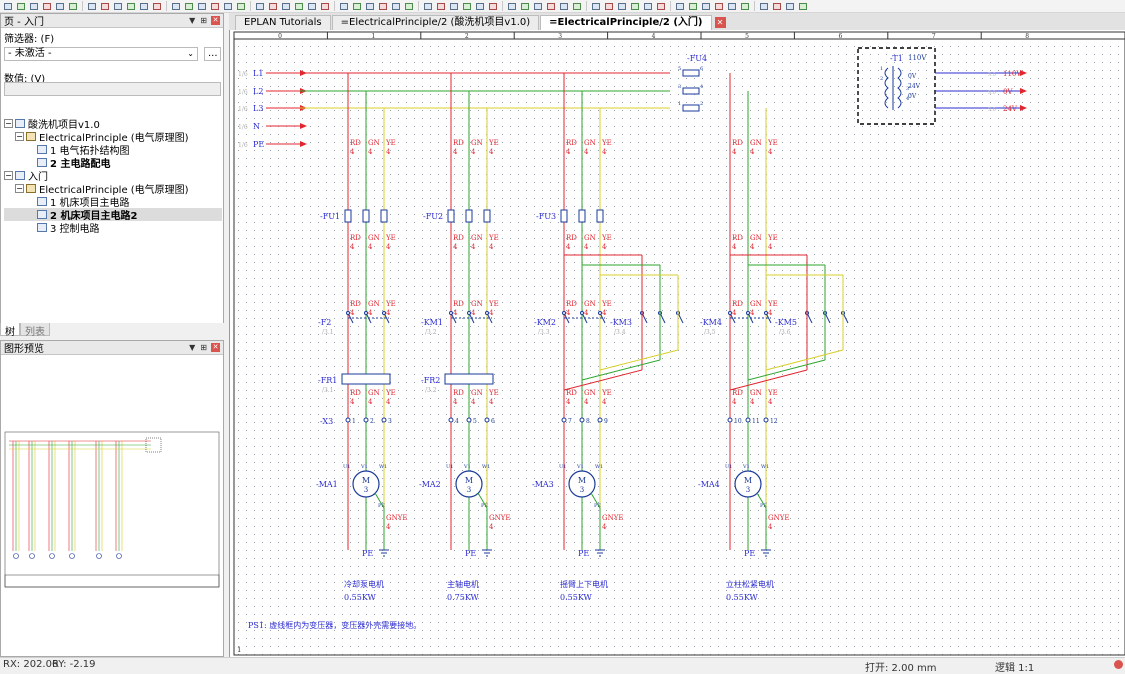 The image size is (1125, 674). Describe the element at coordinates (112, 506) in the screenshot. I see `preview-thumbnail` at that location.